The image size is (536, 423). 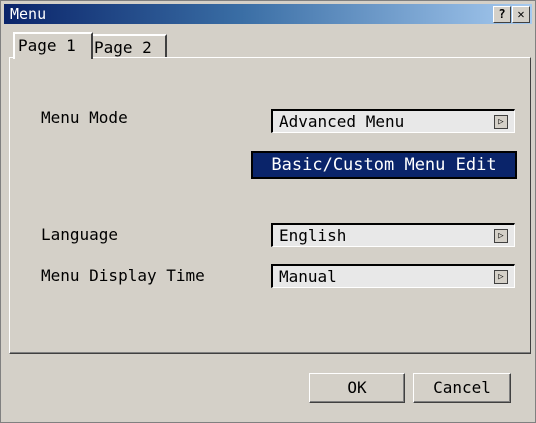 What do you see at coordinates (521, 14) in the screenshot?
I see `close-button: ✕` at bounding box center [521, 14].